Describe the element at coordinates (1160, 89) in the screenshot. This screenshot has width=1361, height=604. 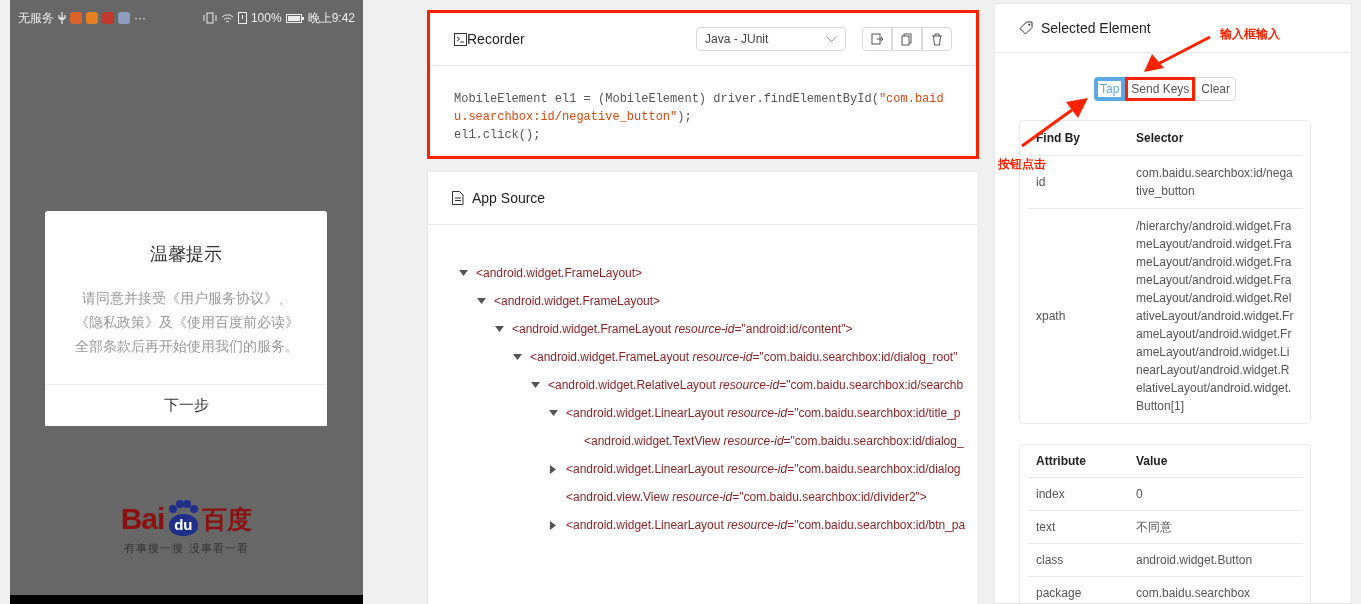
I see `action-button: Send Keys` at that location.